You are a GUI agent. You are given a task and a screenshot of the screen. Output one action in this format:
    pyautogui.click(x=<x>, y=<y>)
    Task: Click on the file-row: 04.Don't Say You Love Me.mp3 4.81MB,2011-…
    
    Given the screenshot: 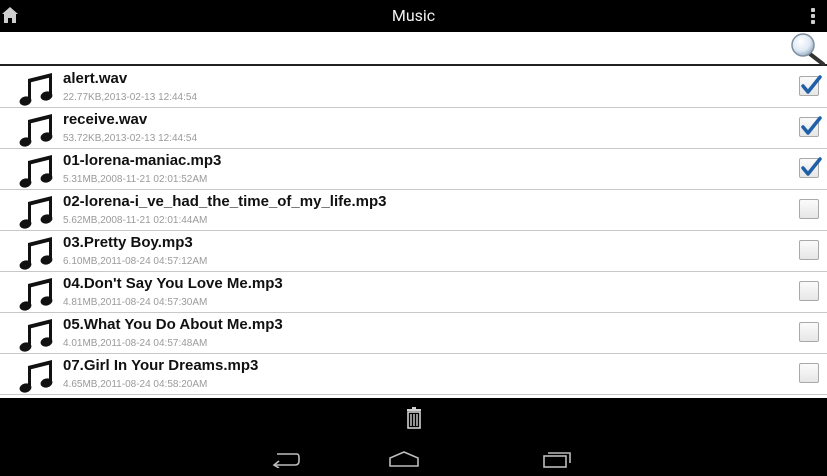 What is the action you would take?
    pyautogui.click(x=413, y=292)
    